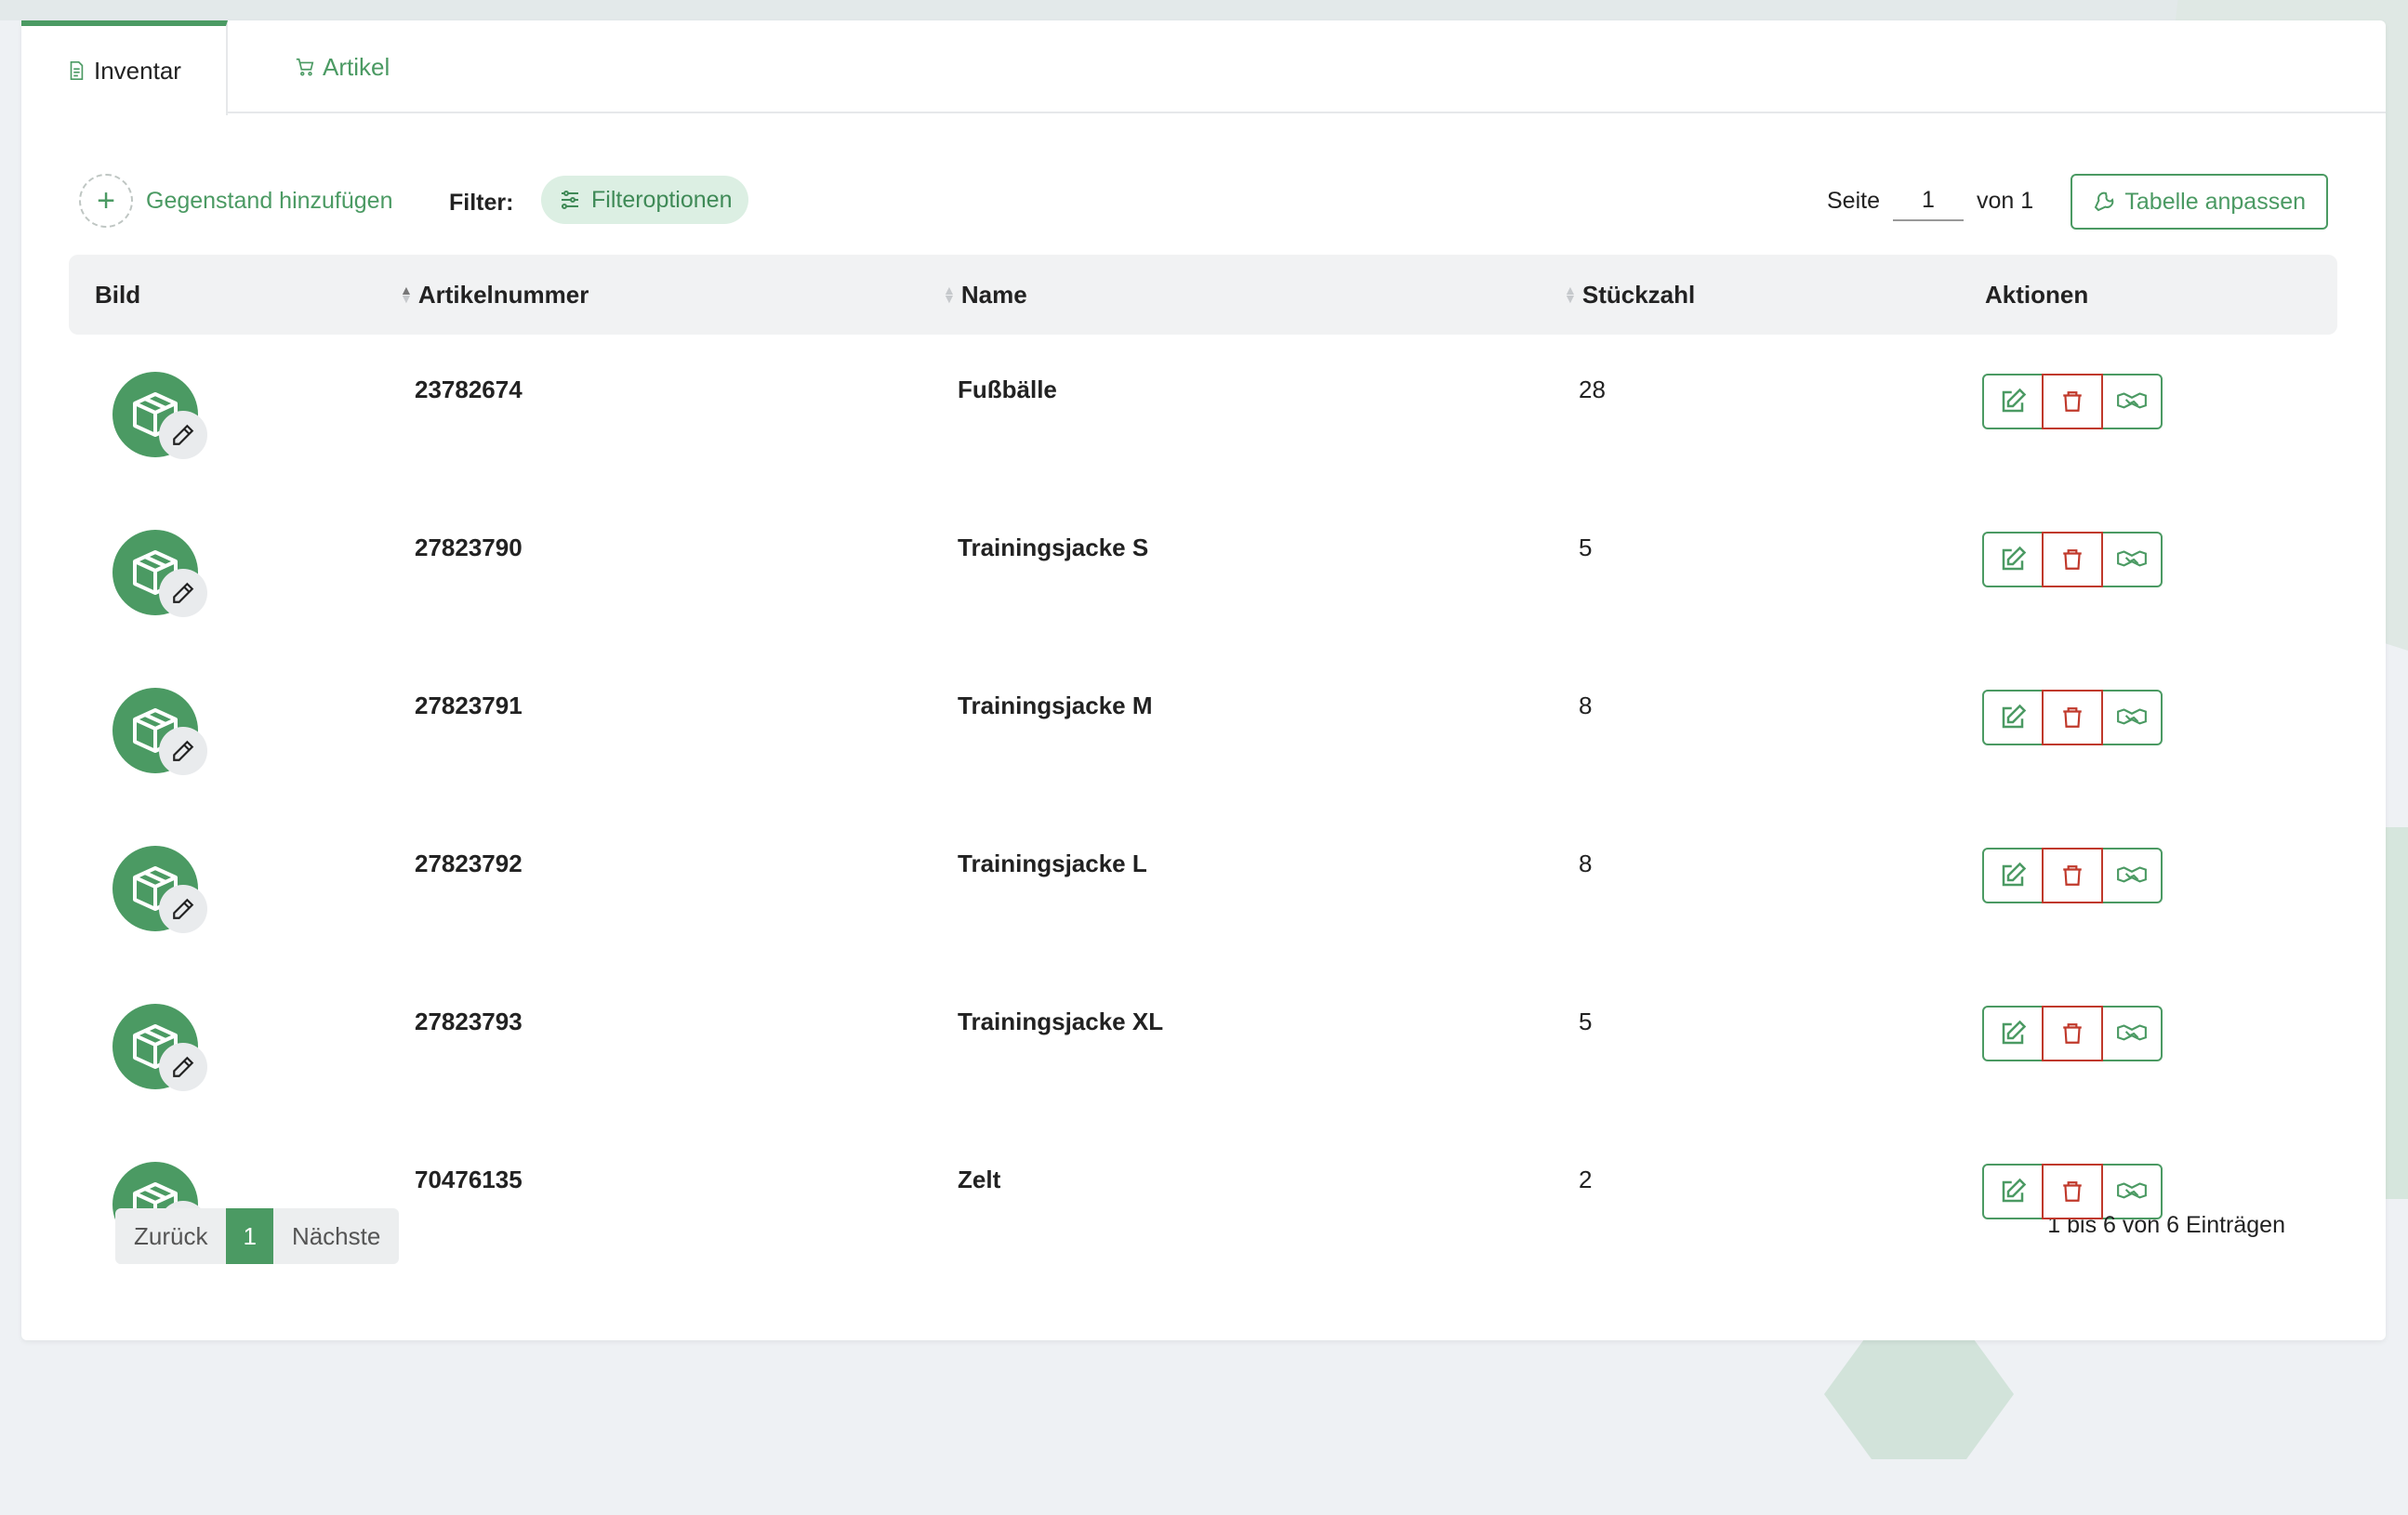 The height and width of the screenshot is (1515, 2408). What do you see at coordinates (494, 295) in the screenshot?
I see `column-artikelnummer: ▲ ▼ Artikelnummer` at bounding box center [494, 295].